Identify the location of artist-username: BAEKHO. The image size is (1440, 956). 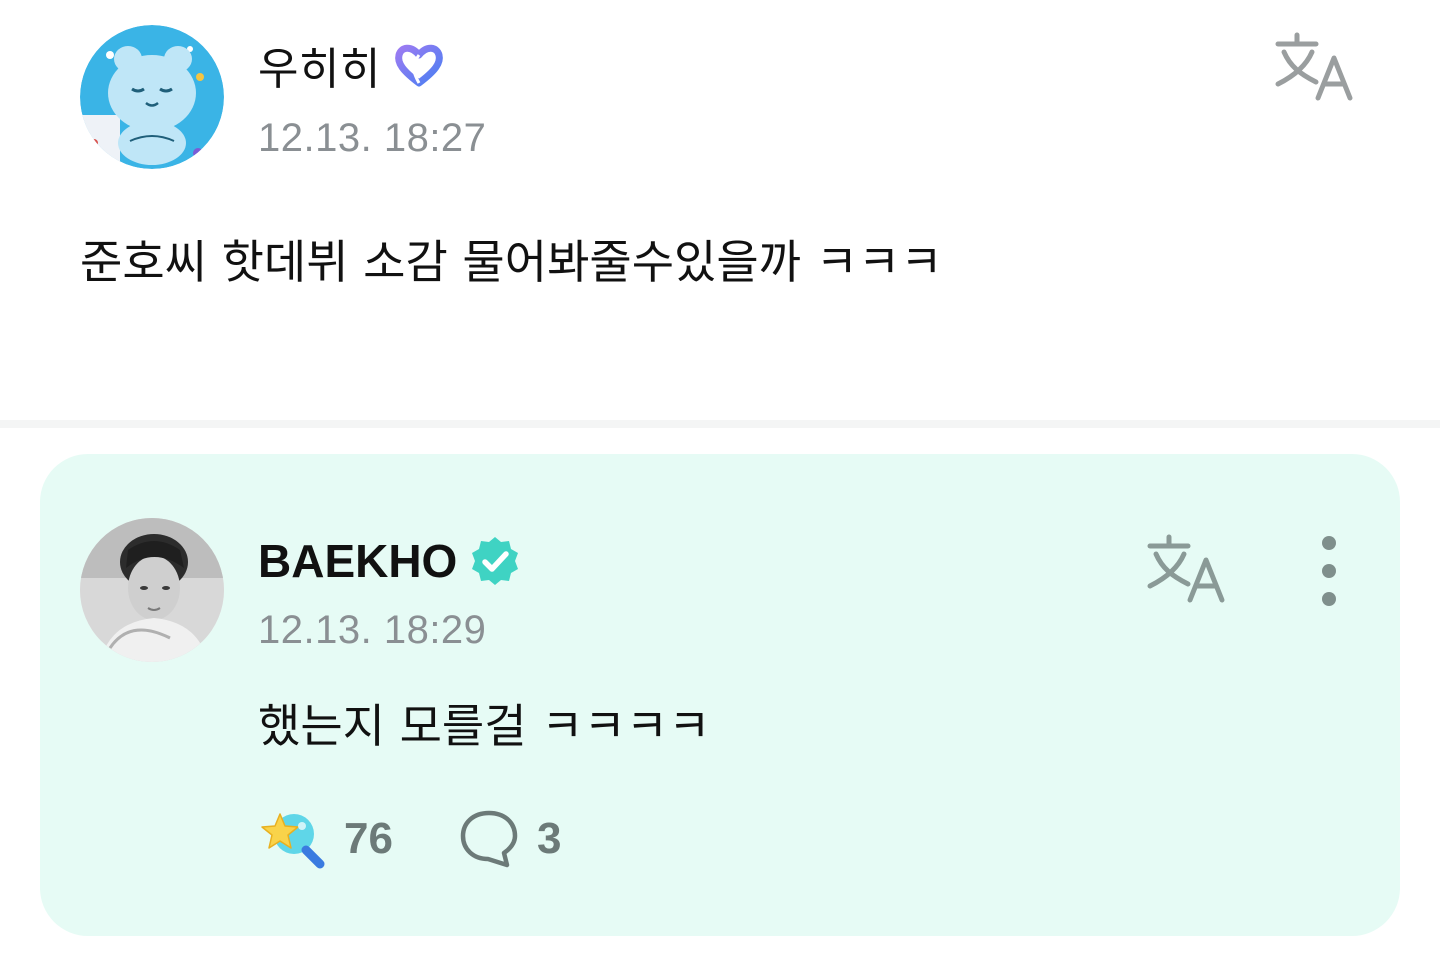
(357, 561).